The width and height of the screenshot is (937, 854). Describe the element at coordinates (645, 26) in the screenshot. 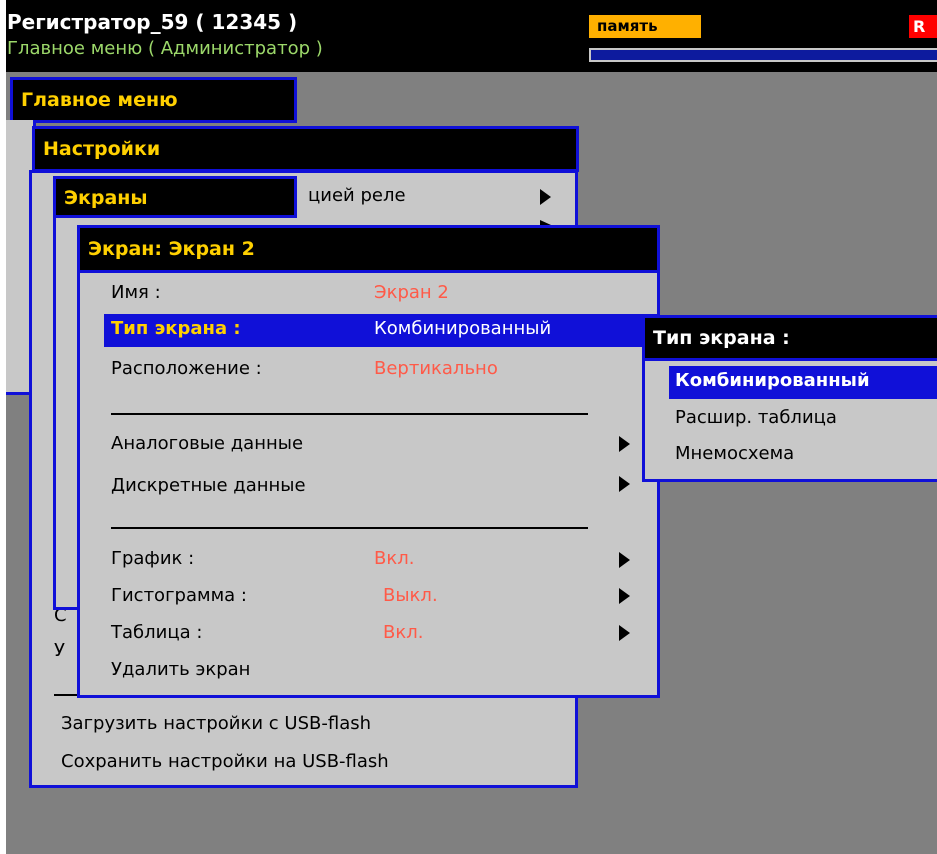

I see `memory-badge: память` at that location.